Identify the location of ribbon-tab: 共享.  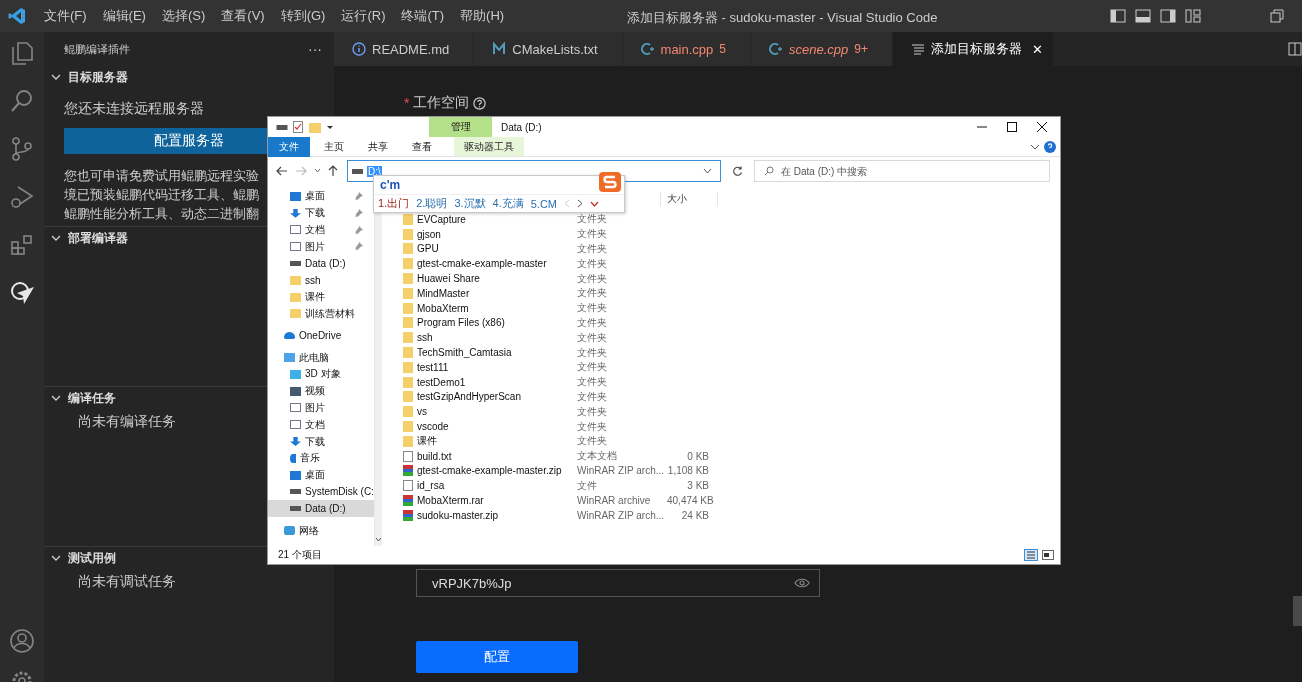
(378, 146).